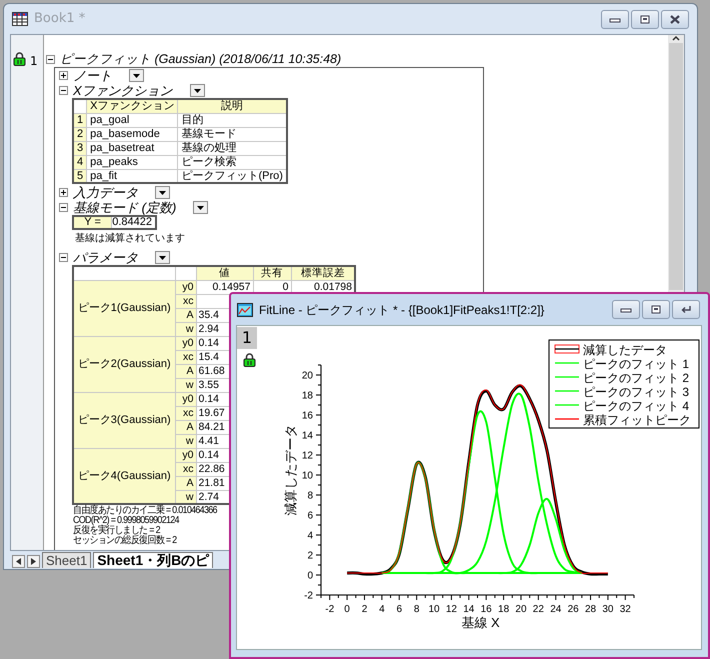 This screenshot has height=659, width=710. Describe the element at coordinates (480, 622) in the screenshot. I see `x-axis-title: 基線 X` at that location.